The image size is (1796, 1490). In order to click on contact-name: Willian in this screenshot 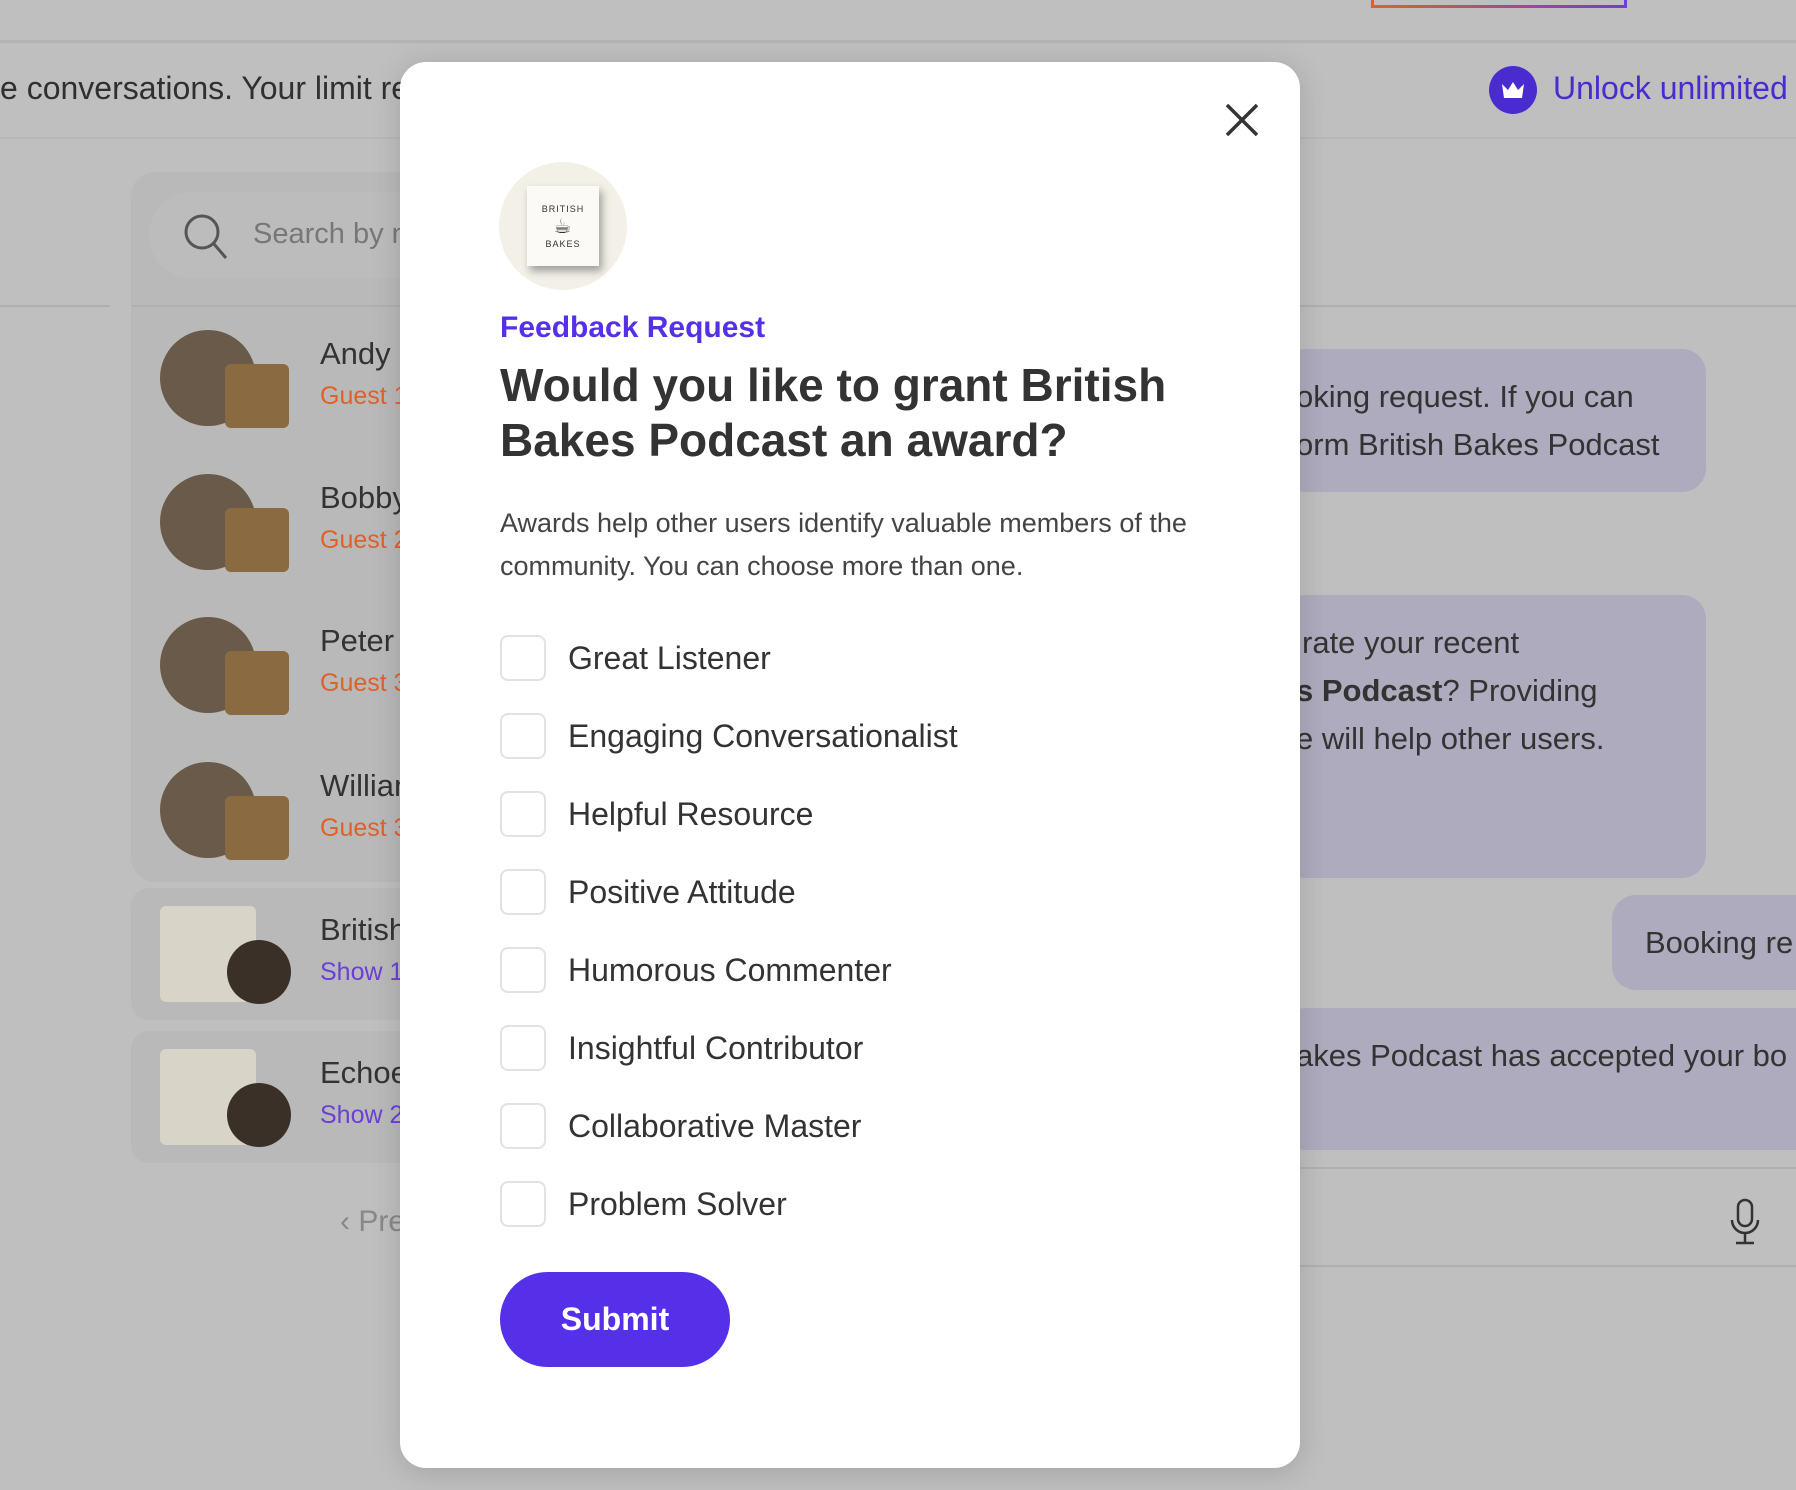, I will do `click(366, 785)`.